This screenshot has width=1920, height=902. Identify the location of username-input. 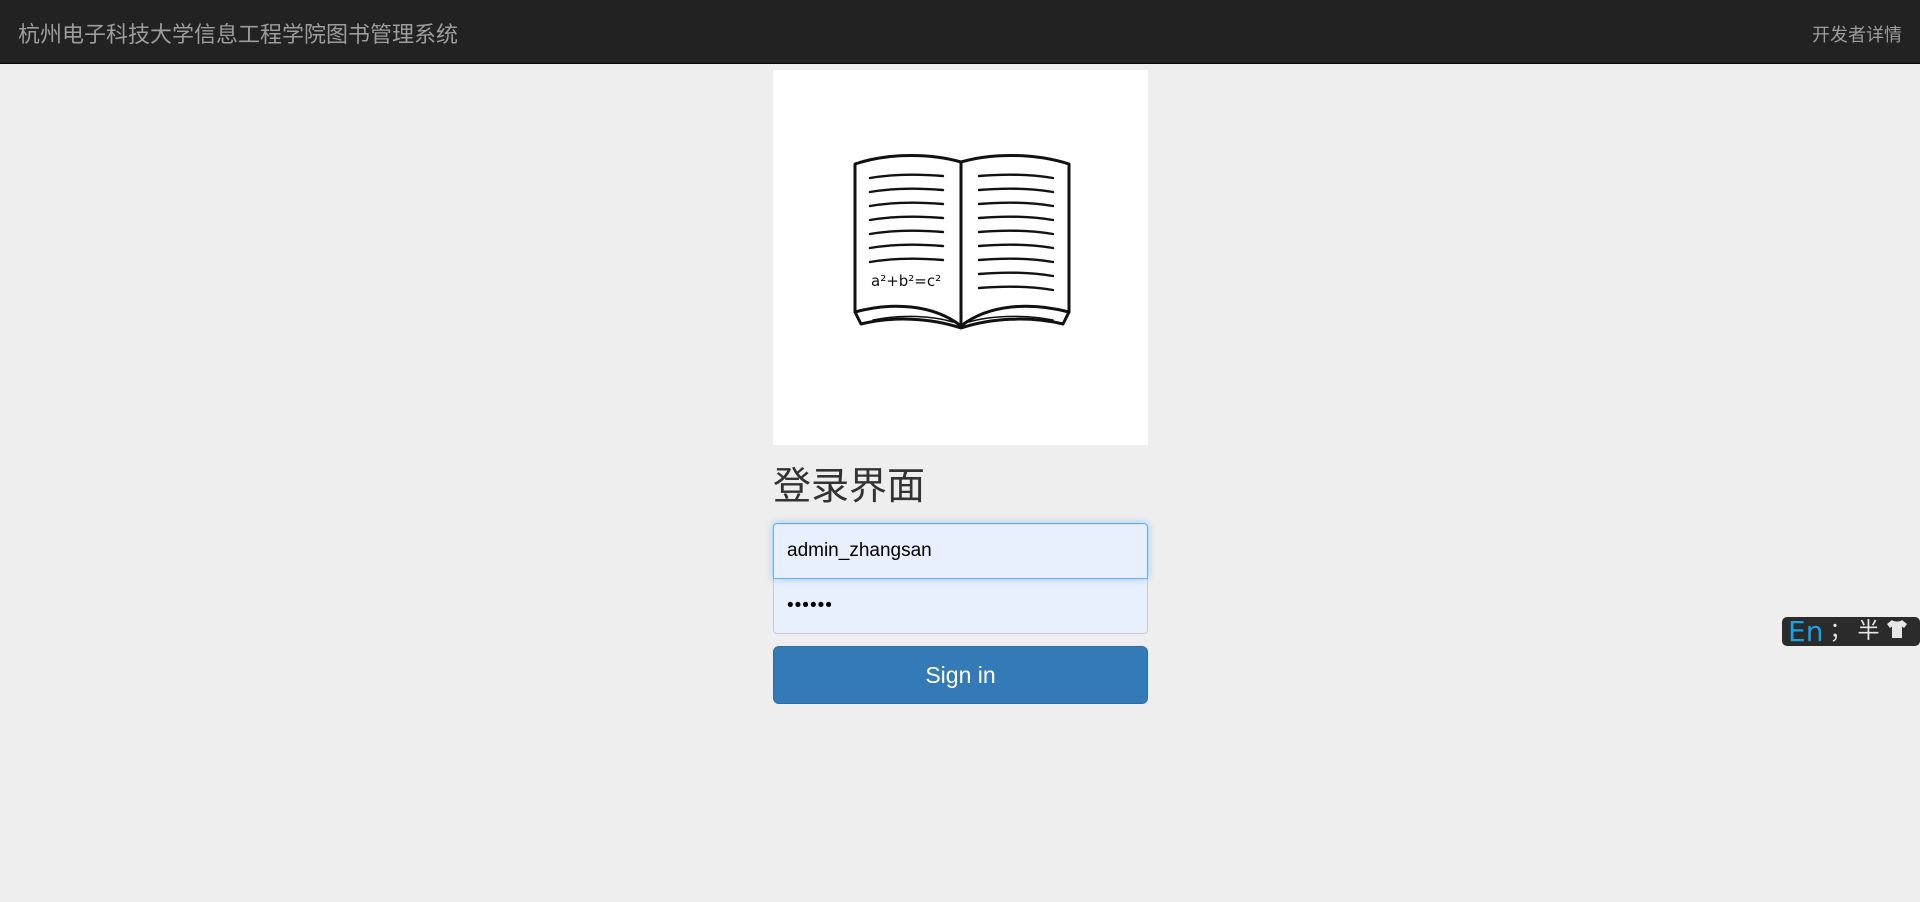
(960, 551).